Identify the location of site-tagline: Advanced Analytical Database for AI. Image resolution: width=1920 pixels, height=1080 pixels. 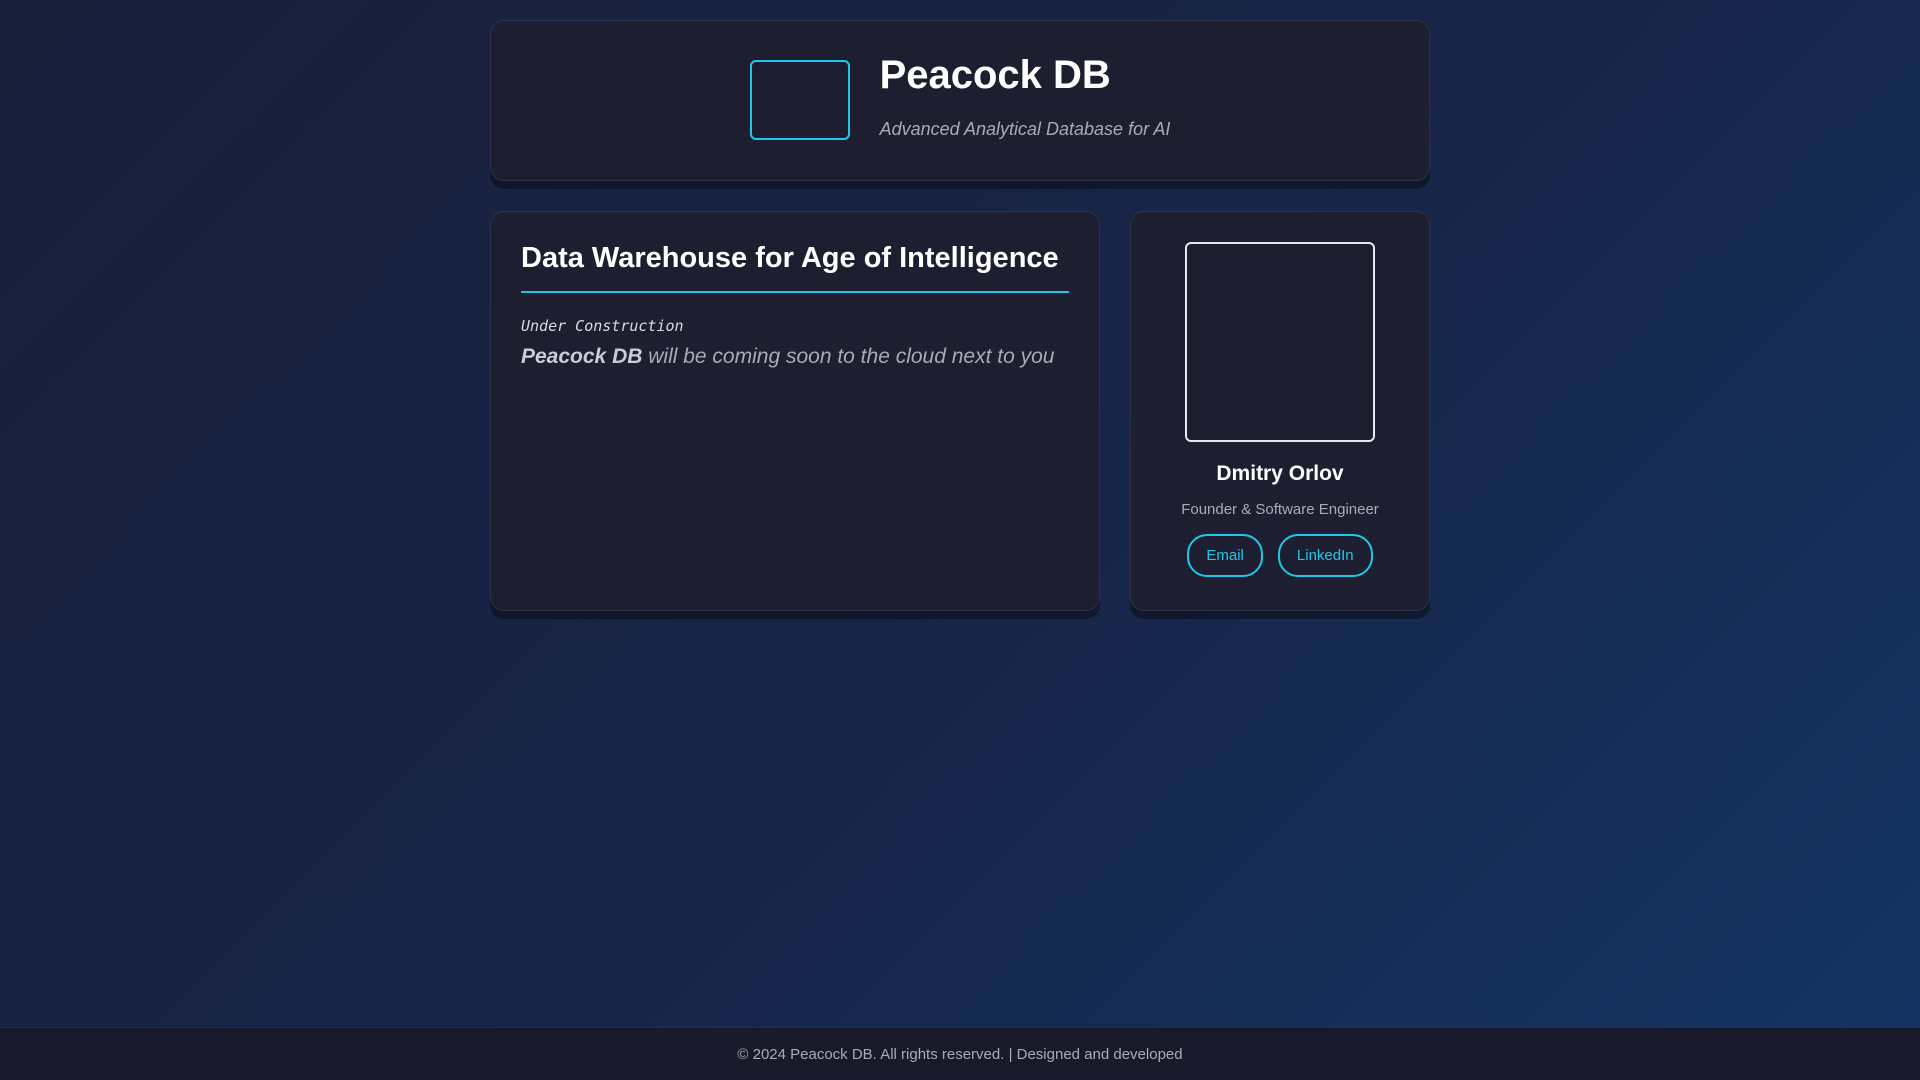
(1025, 129).